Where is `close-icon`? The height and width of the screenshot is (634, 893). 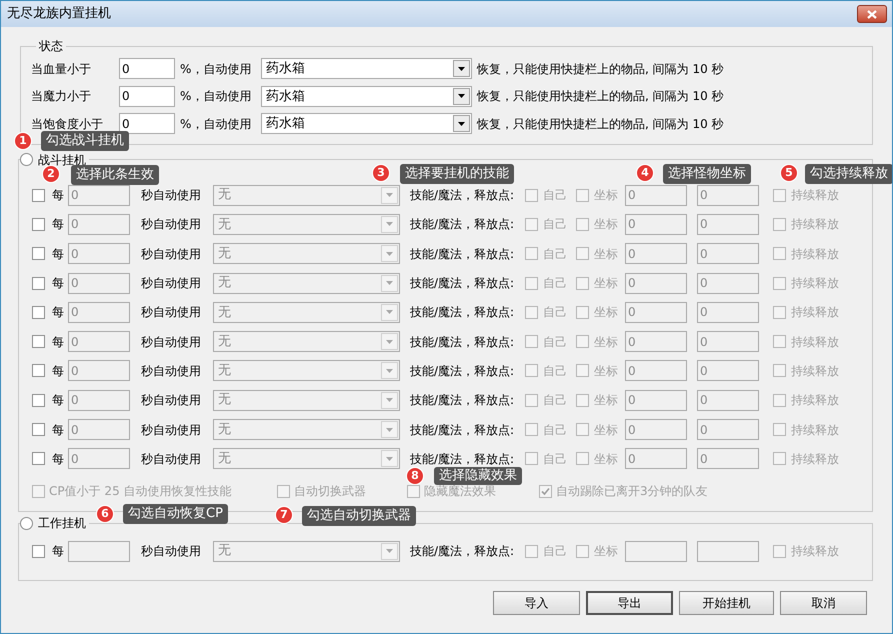
close-icon is located at coordinates (872, 14).